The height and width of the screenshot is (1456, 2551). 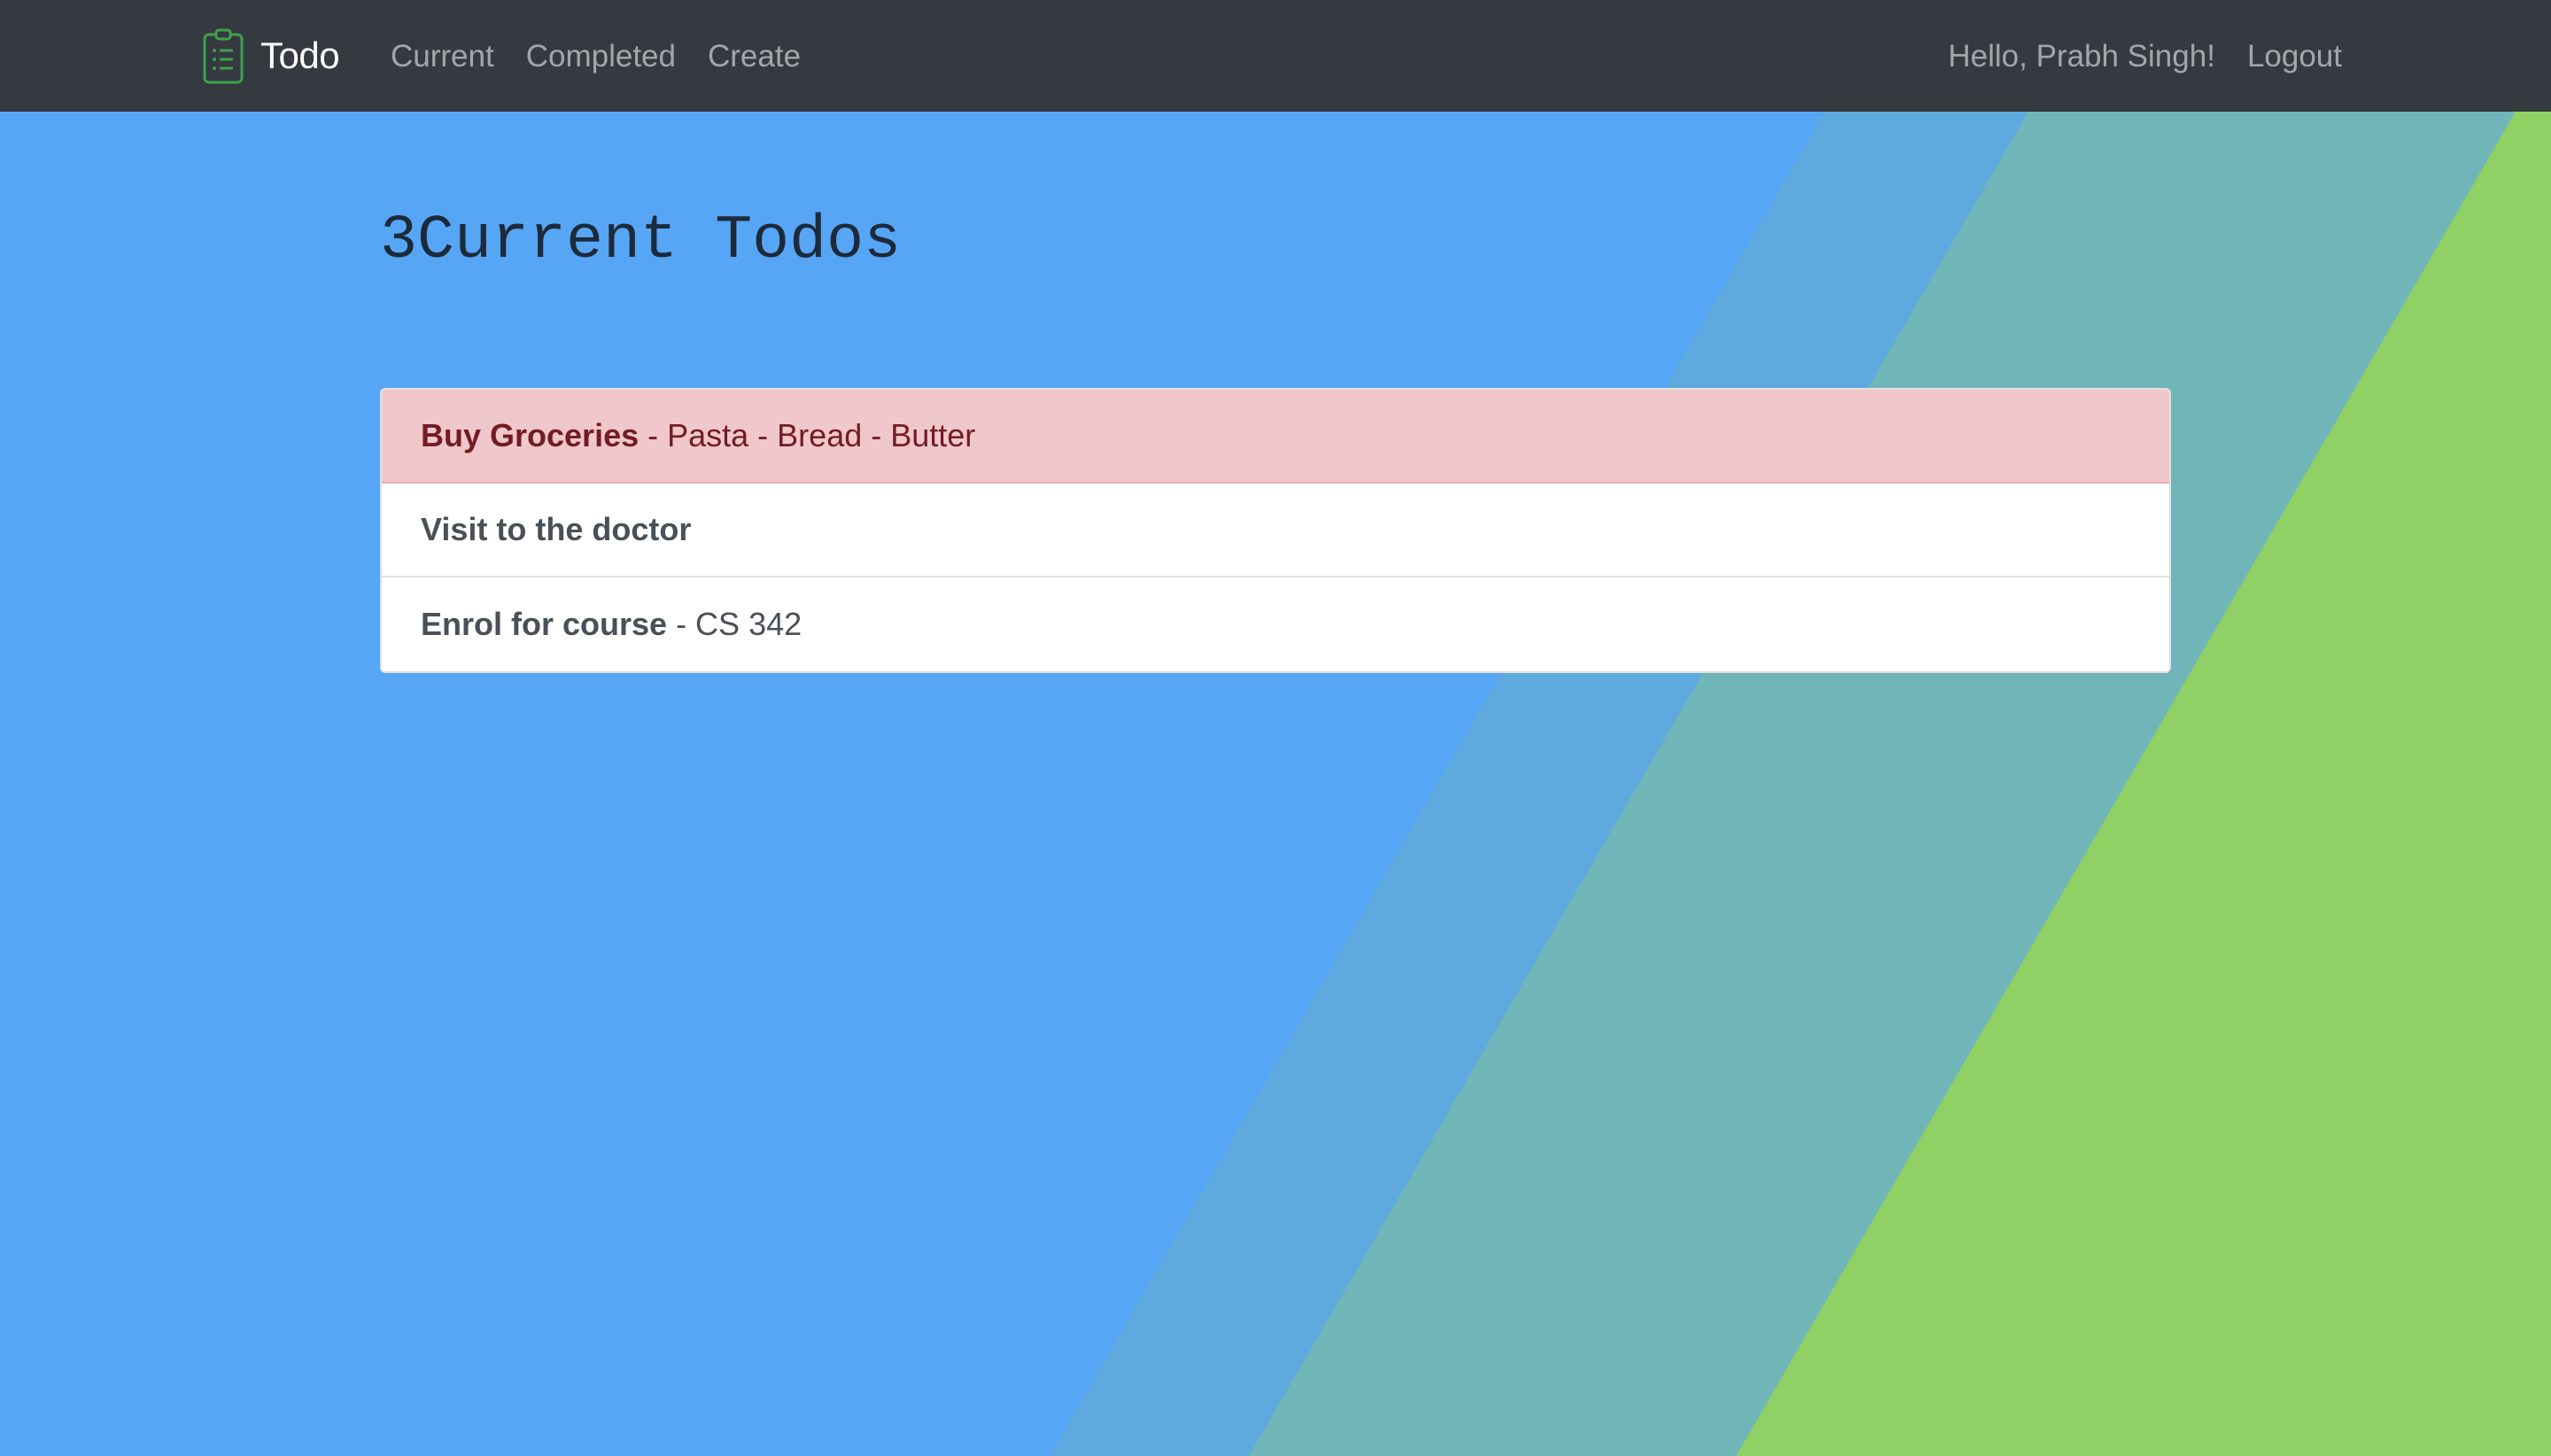 I want to click on user-greeting: Hello, Prabh Singh!, so click(x=2081, y=56).